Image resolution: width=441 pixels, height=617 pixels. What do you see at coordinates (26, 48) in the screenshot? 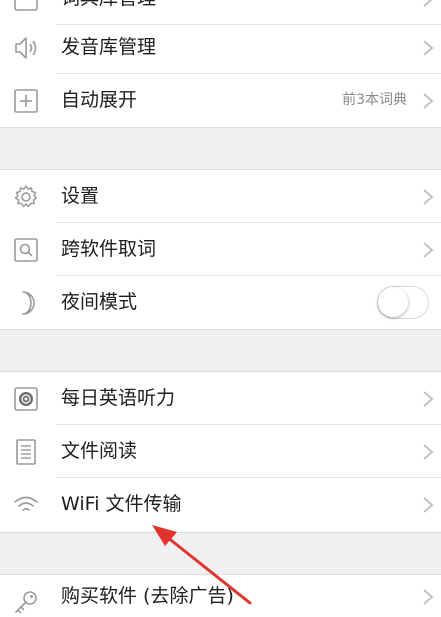
I see `speaker-icon` at bounding box center [26, 48].